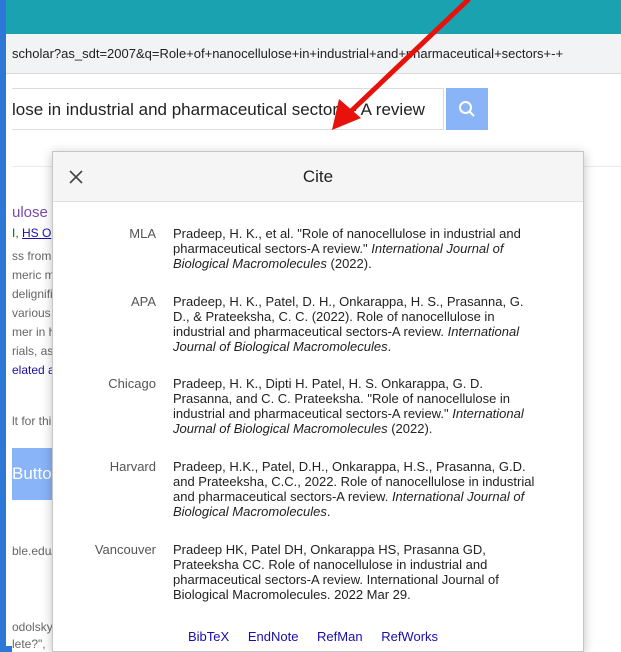  Describe the element at coordinates (125, 549) in the screenshot. I see `citation-style-label: Vancouver` at that location.